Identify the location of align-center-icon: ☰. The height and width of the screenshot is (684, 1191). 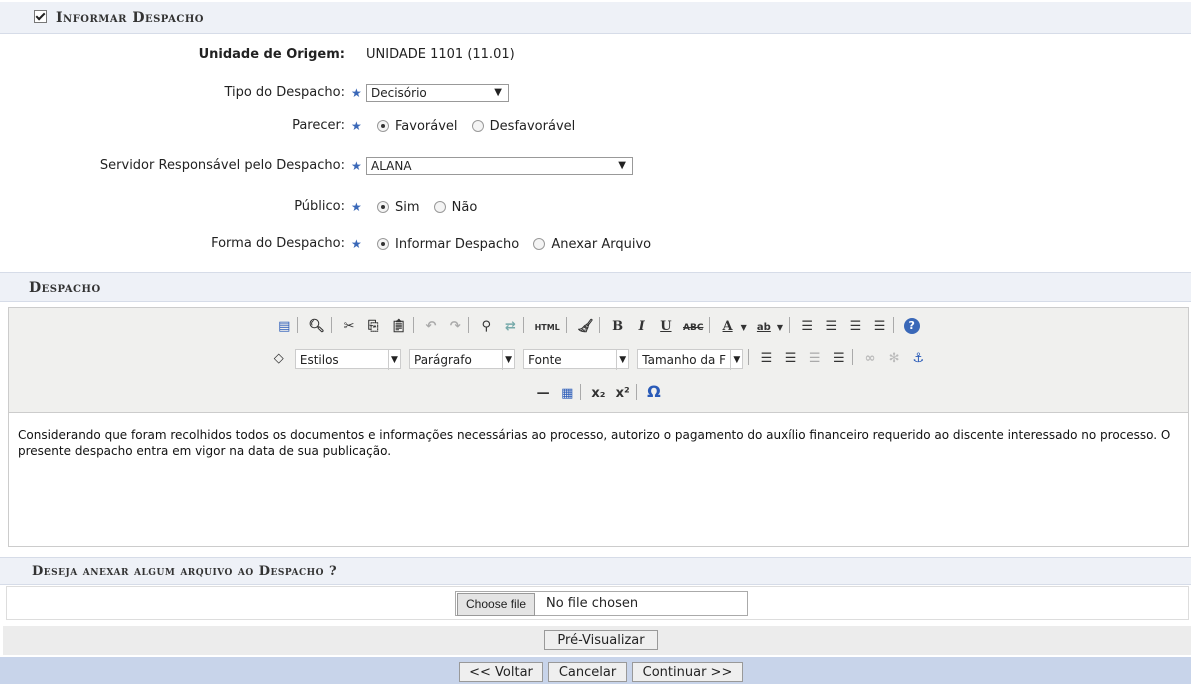
(831, 327).